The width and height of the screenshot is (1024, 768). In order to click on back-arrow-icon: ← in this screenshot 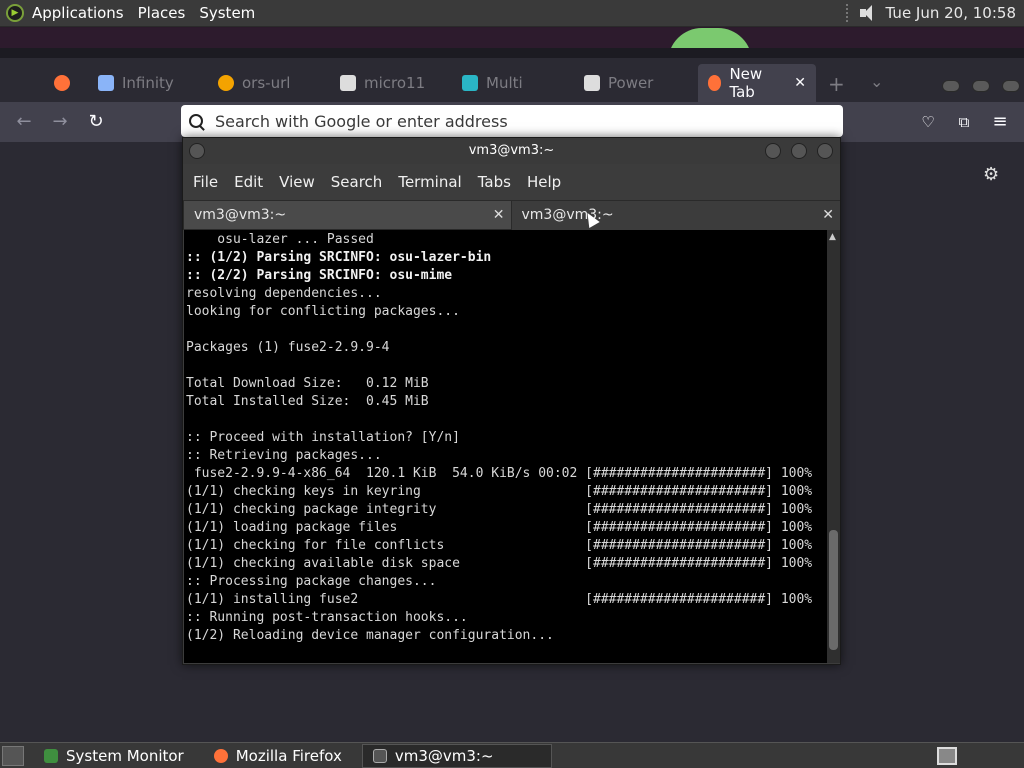, I will do `click(24, 122)`.